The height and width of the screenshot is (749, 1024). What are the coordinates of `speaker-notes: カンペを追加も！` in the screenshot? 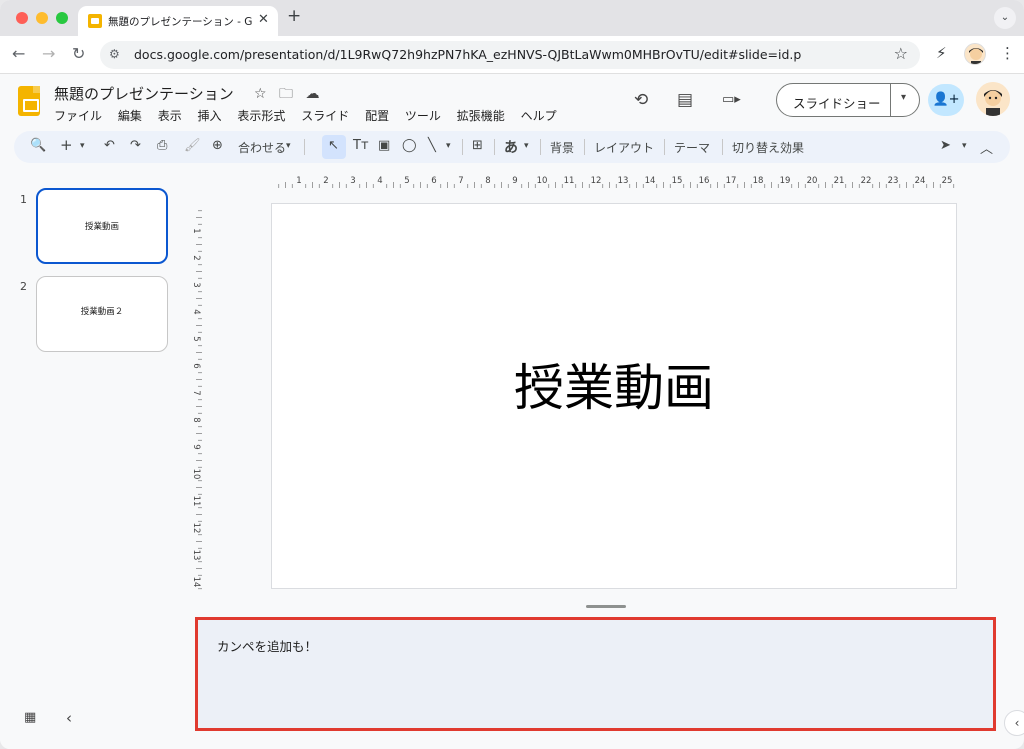 It's located at (595, 674).